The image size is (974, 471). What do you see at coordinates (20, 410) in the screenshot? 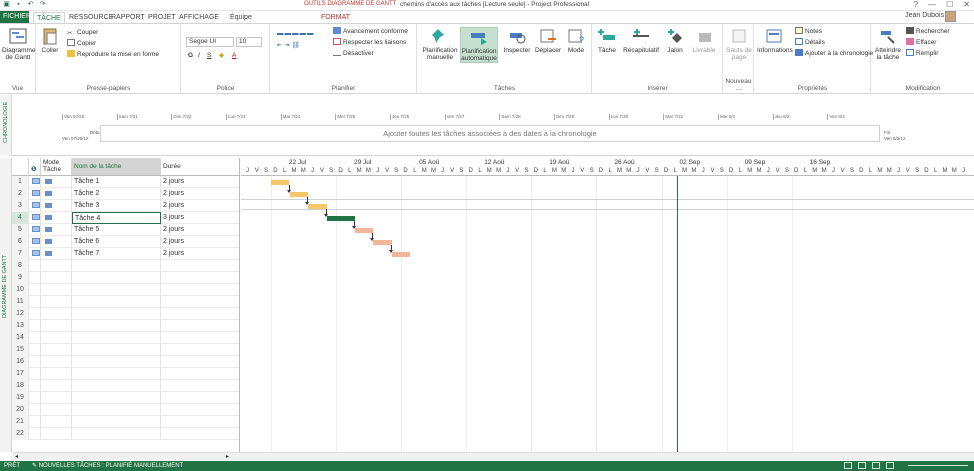
I see `row-number: 20` at bounding box center [20, 410].